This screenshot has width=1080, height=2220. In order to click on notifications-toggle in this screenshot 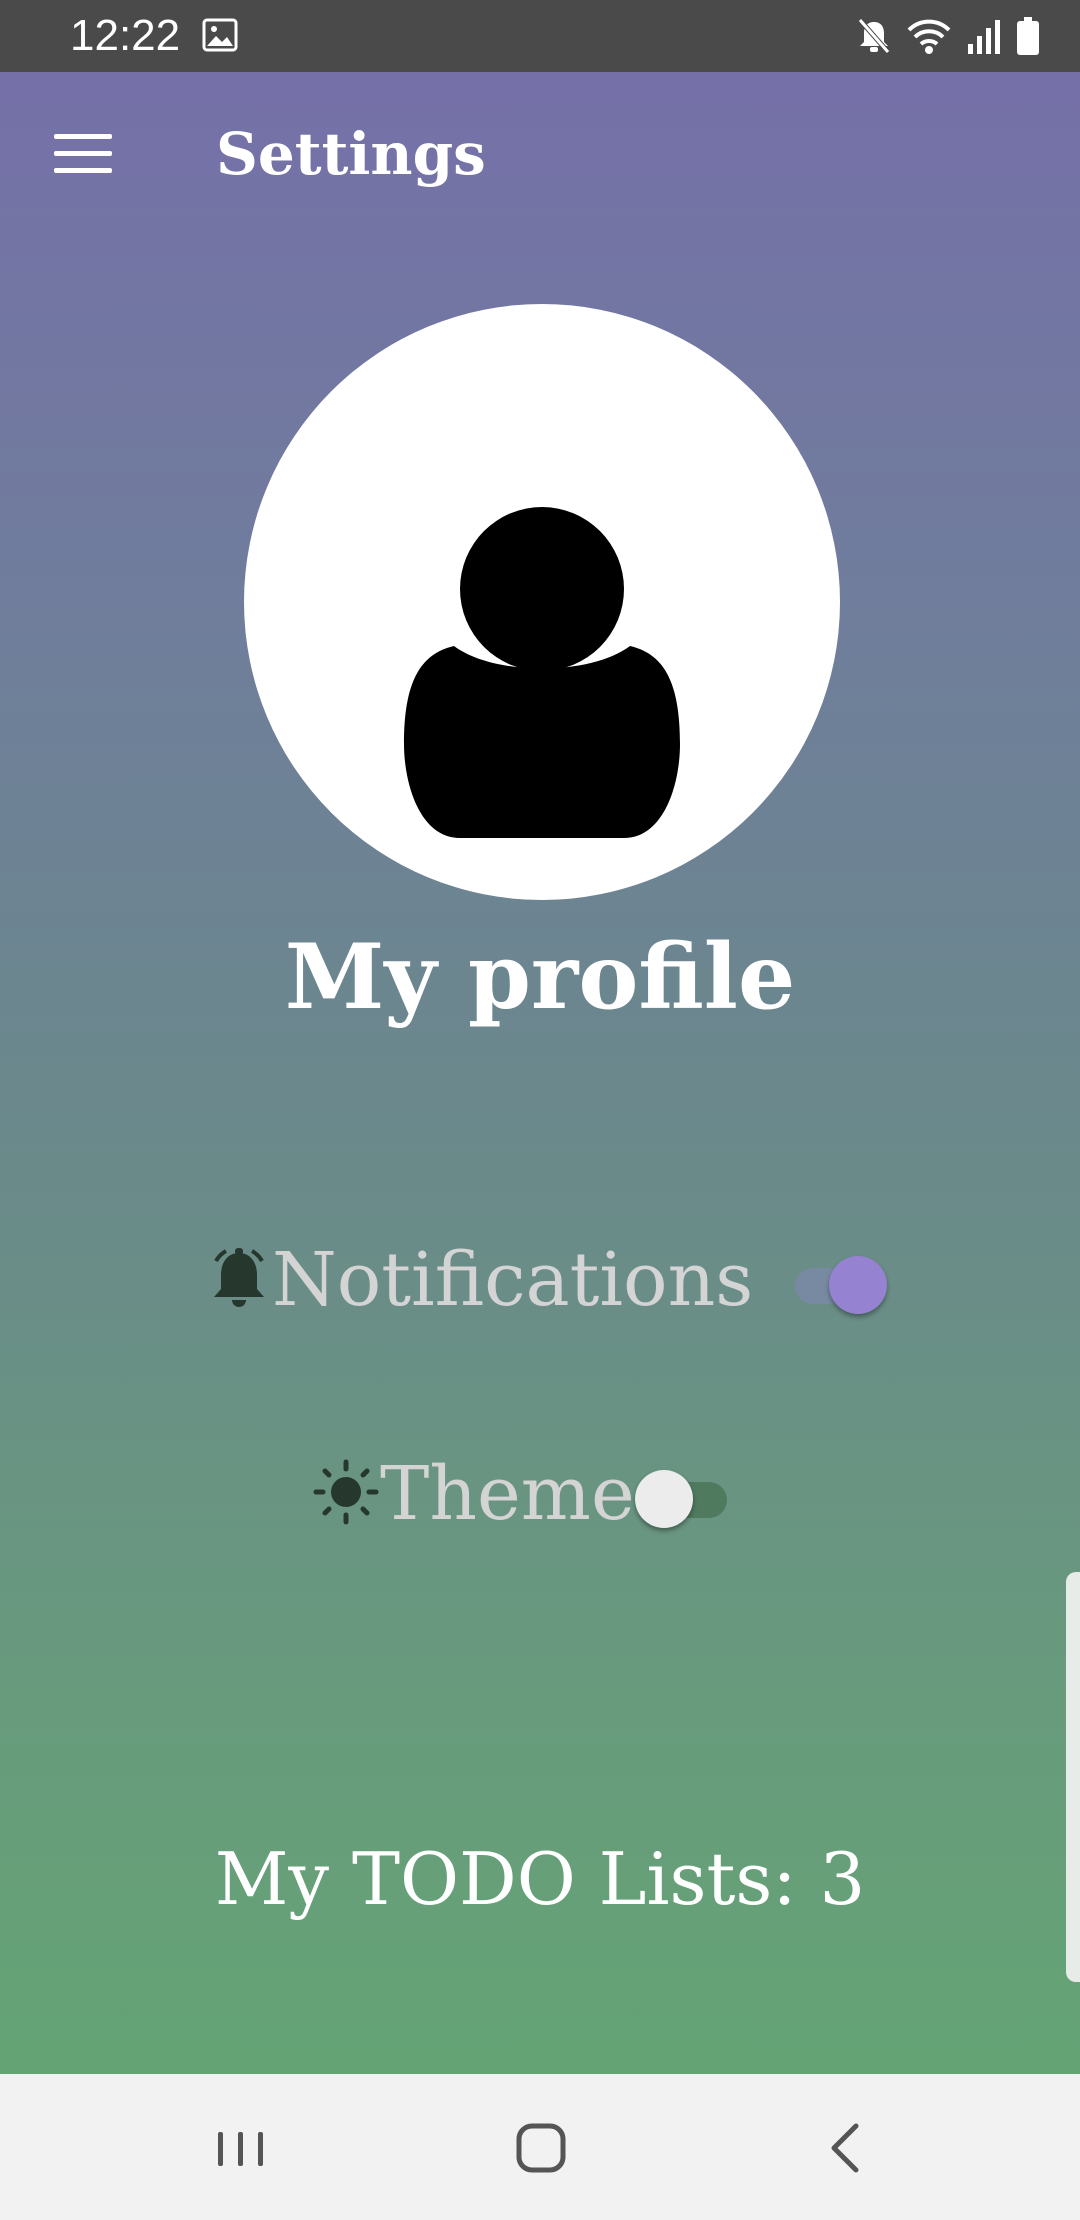, I will do `click(837, 1282)`.